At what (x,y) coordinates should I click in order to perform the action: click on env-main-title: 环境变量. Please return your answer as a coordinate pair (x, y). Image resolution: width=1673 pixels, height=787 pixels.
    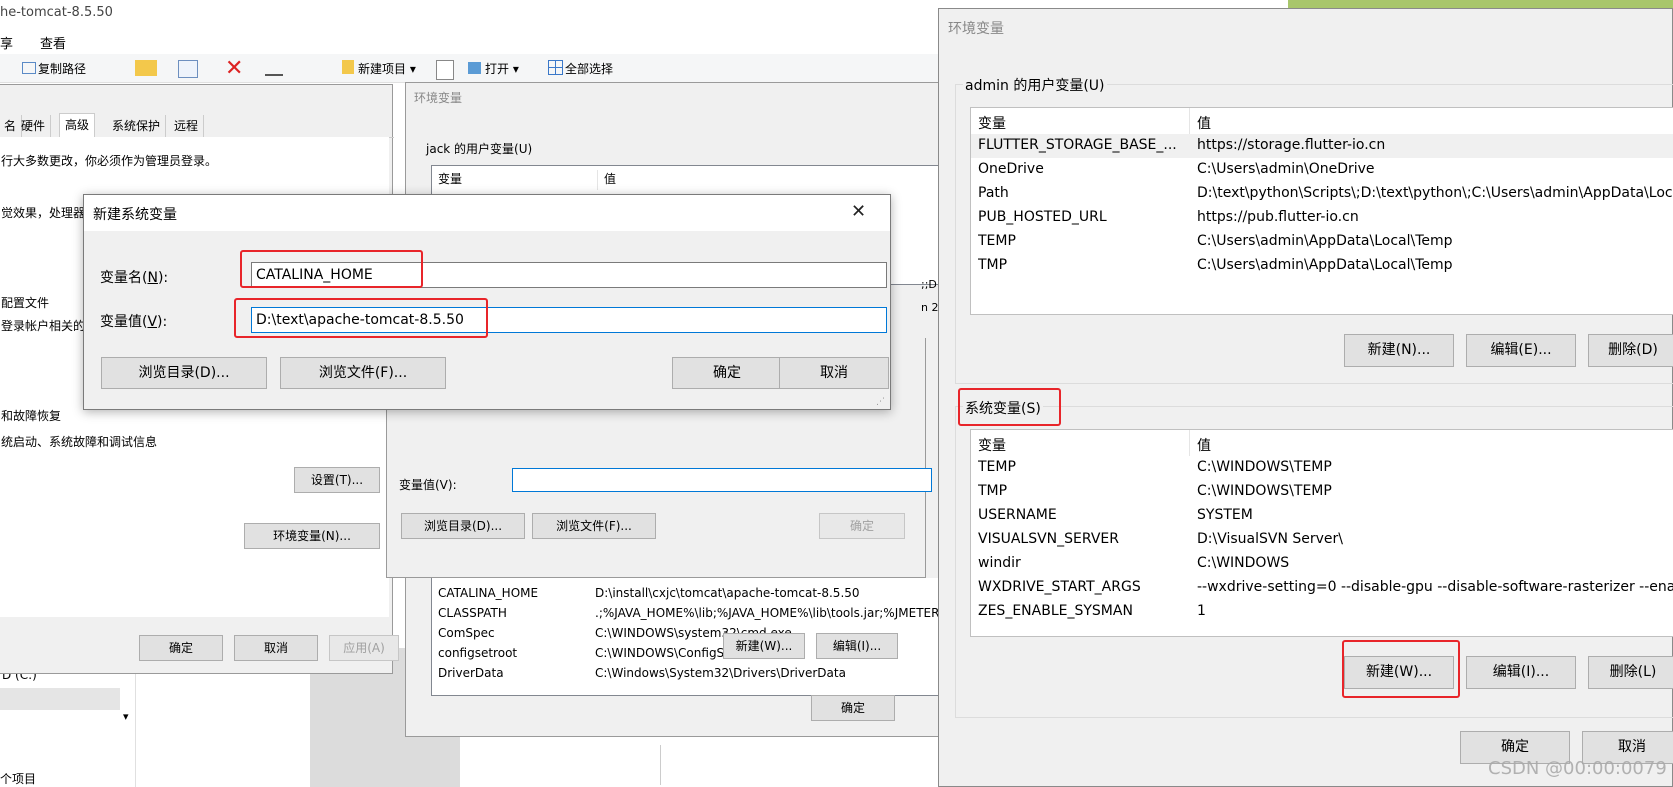
    Looking at the image, I should click on (976, 29).